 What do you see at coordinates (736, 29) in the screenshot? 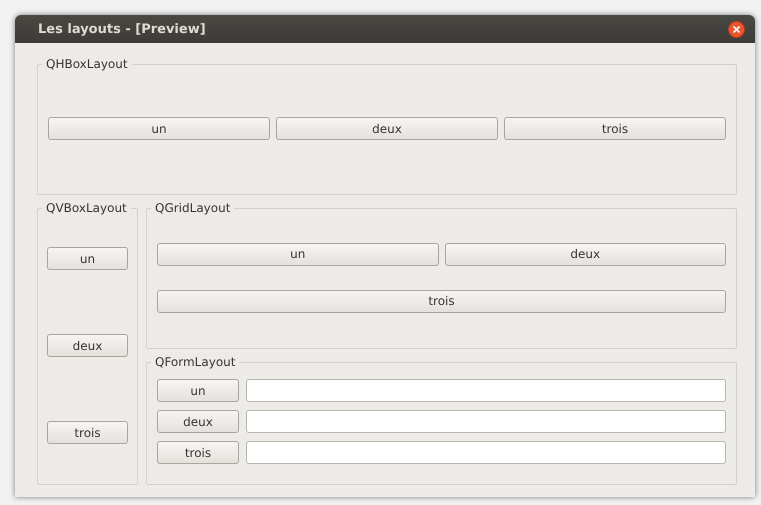
I see `close-icon` at bounding box center [736, 29].